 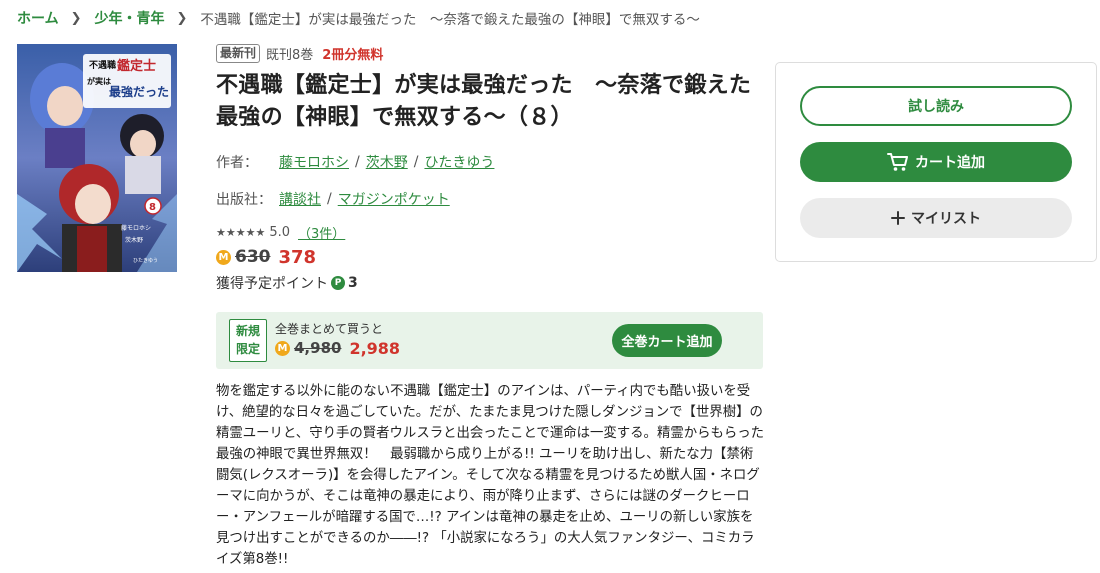 What do you see at coordinates (237, 163) in the screenshot?
I see `authors-label: 作者：` at bounding box center [237, 163].